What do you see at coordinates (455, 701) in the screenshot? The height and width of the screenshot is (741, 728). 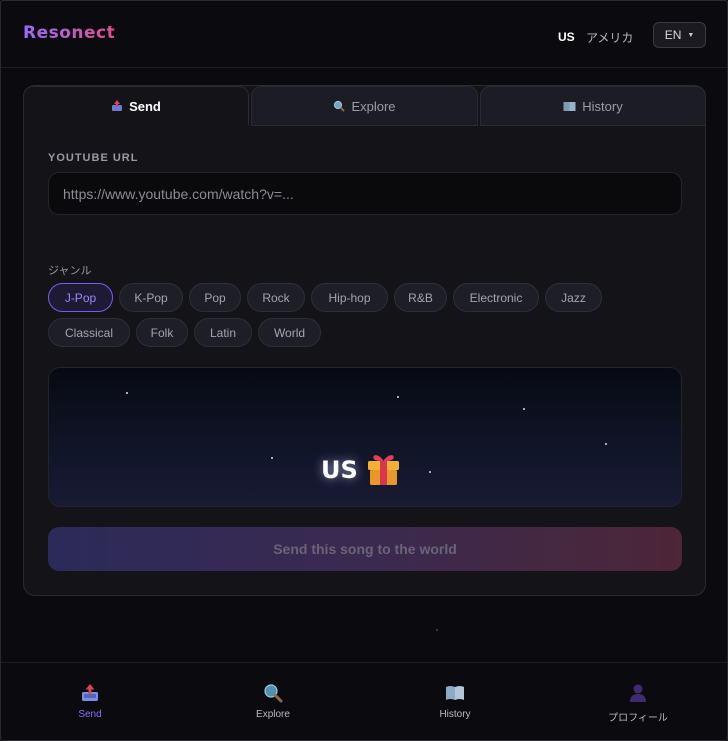 I see `nav-history: History` at bounding box center [455, 701].